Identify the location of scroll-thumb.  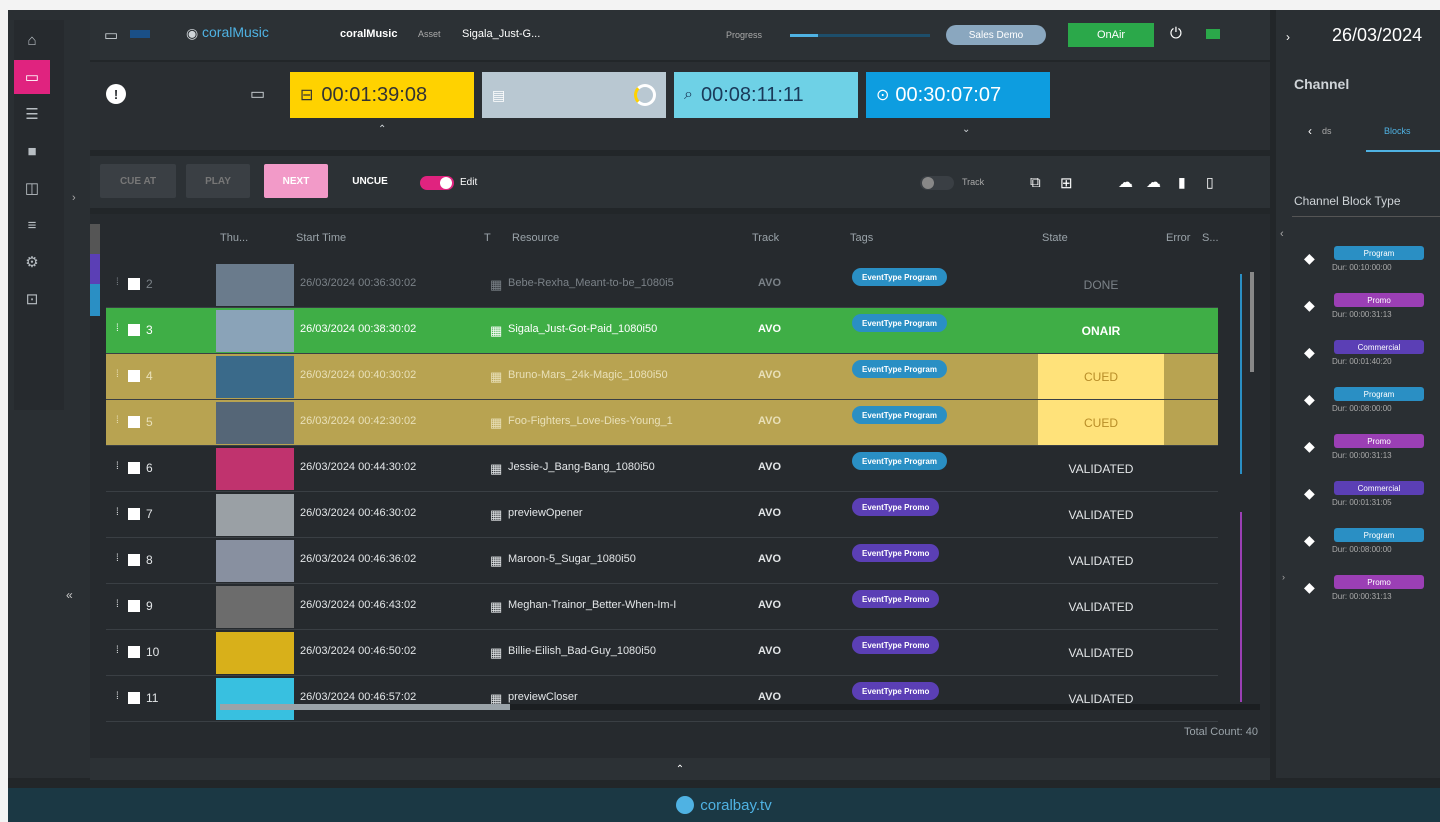
(365, 707).